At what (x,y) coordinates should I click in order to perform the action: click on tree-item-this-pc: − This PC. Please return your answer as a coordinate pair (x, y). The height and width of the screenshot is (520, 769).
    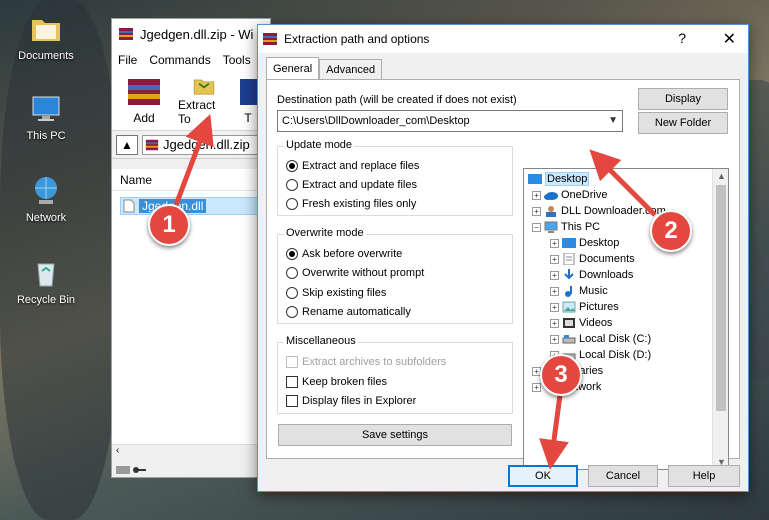
    Looking at the image, I should click on (566, 227).